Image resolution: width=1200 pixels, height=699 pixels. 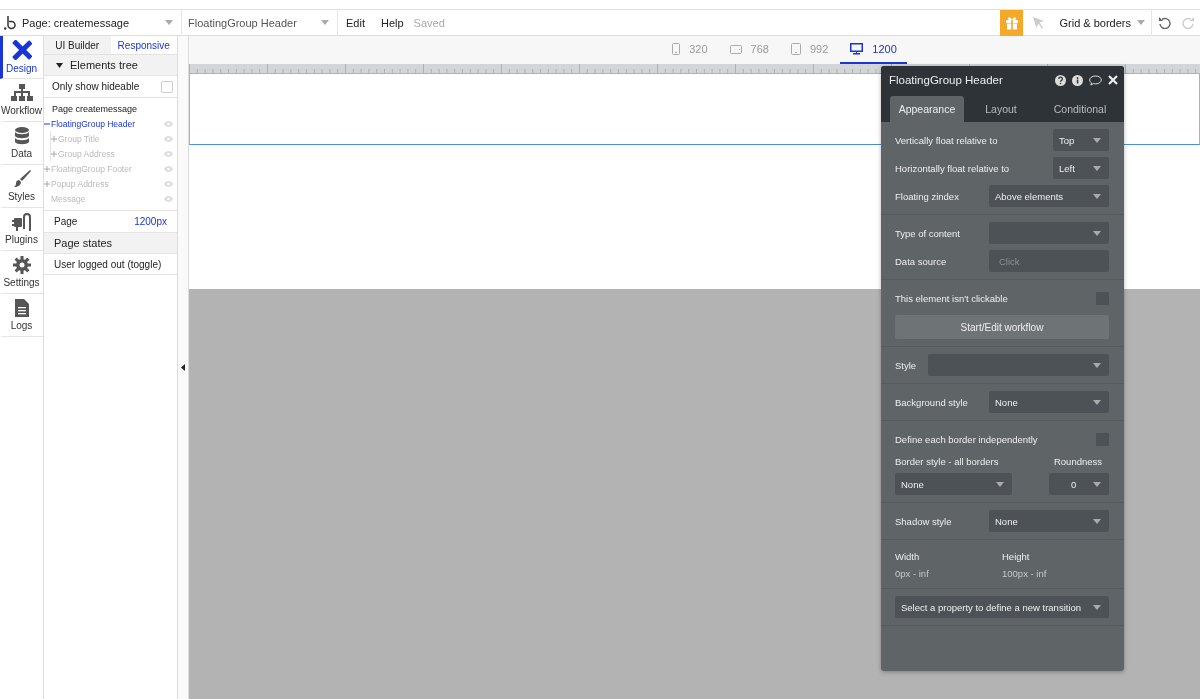 I want to click on undo-icon, so click(x=1164, y=22).